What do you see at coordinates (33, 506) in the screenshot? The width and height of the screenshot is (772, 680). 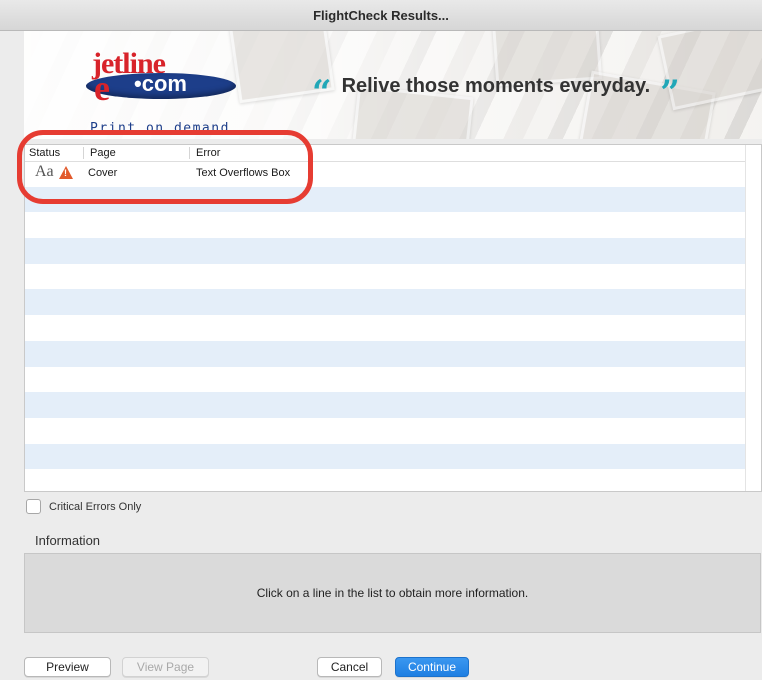 I see `critical-errors-checkbox` at bounding box center [33, 506].